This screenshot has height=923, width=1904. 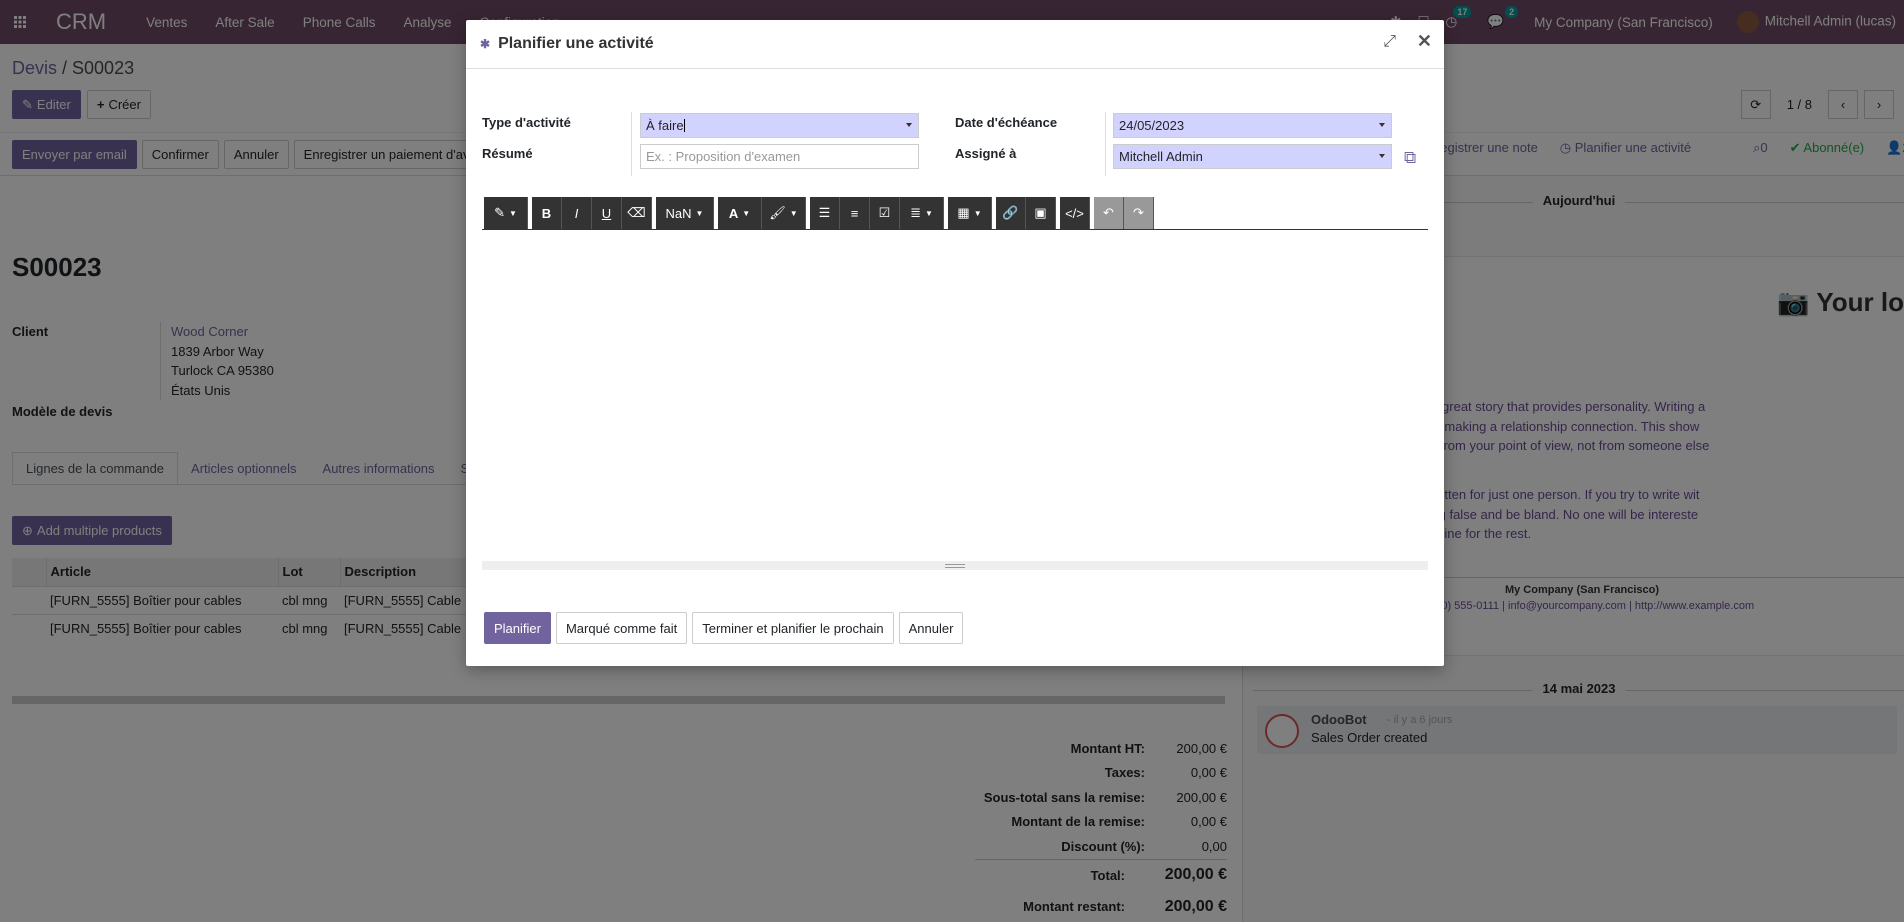 What do you see at coordinates (517, 628) in the screenshot?
I see `schedule-button: Planifier` at bounding box center [517, 628].